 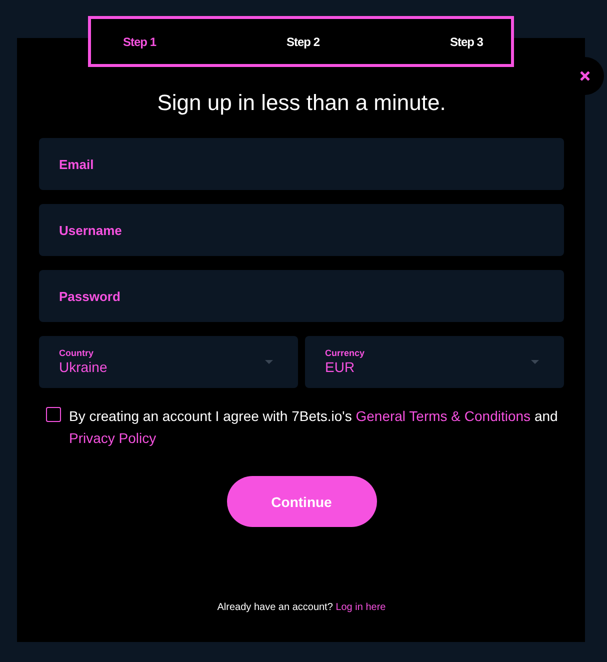 I want to click on input-field: Email, so click(x=301, y=164).